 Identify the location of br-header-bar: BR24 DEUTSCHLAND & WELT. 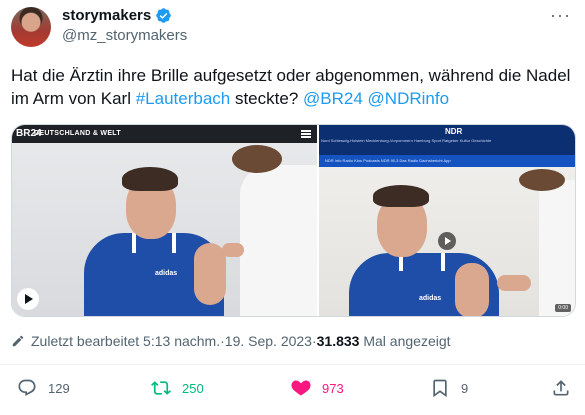
(164, 134).